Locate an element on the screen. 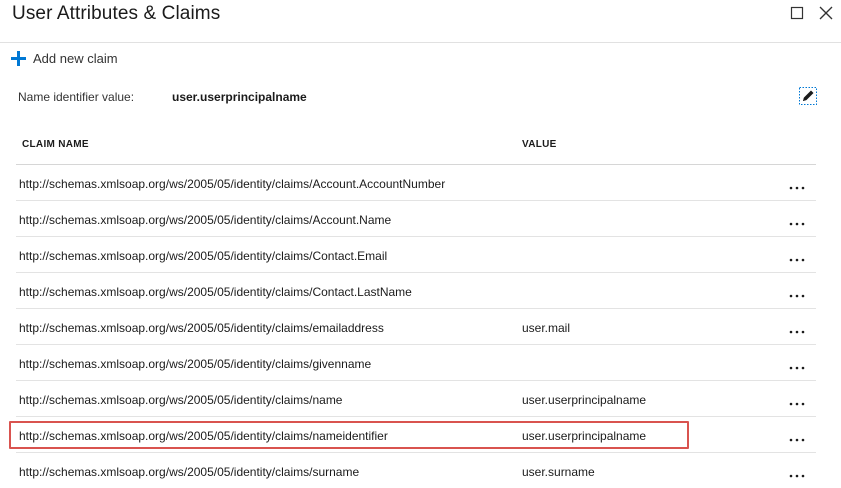 The height and width of the screenshot is (488, 841). column-header-claim-name: CLAIM NAME is located at coordinates (55, 144).